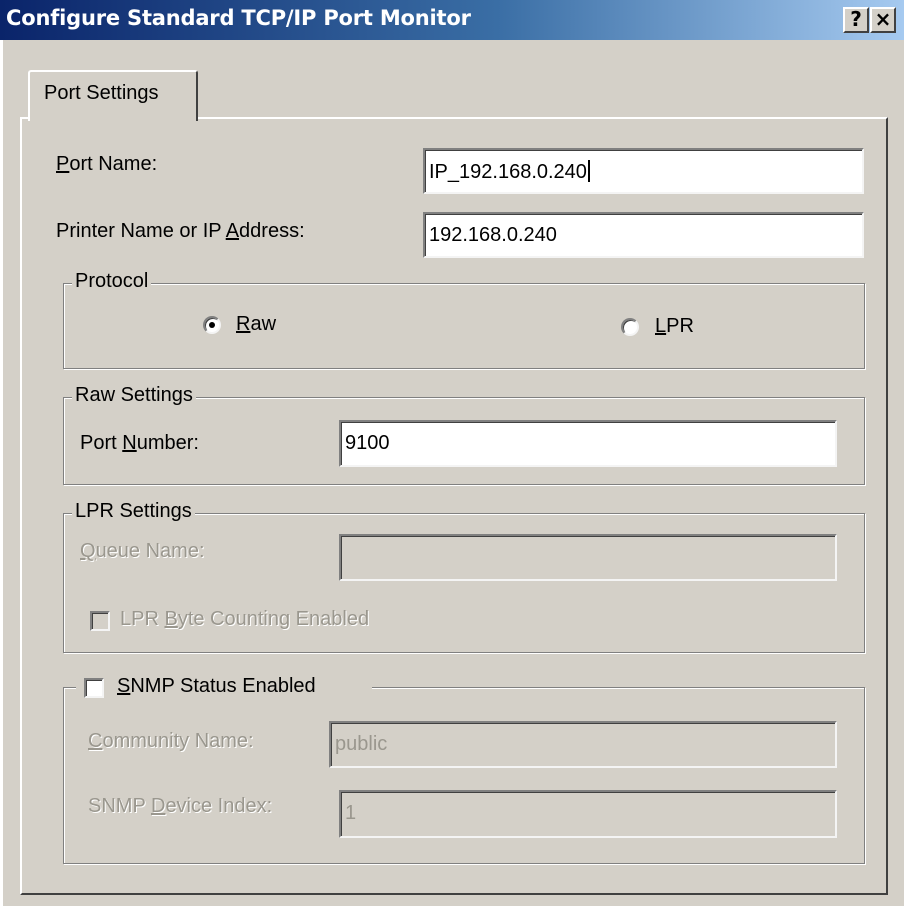  What do you see at coordinates (142, 551) in the screenshot?
I see `queue-name-label: Queue Name:` at bounding box center [142, 551].